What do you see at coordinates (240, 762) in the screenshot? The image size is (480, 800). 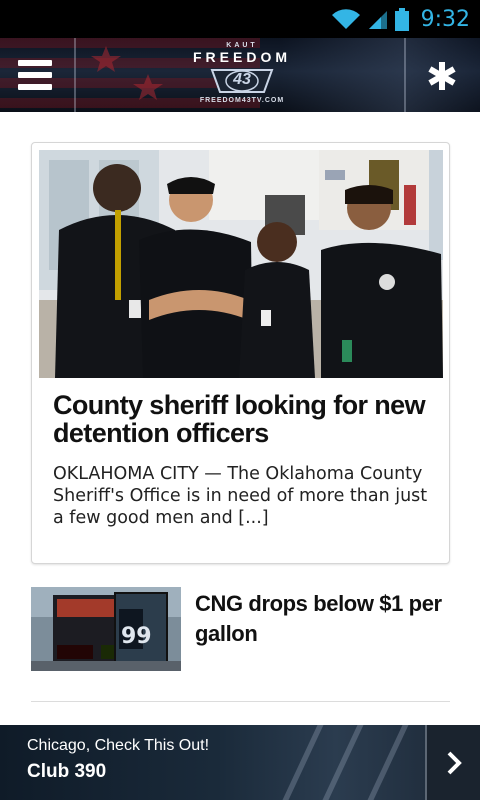 I see `ad-banner: Chicago, Check This Out! Club 390` at bounding box center [240, 762].